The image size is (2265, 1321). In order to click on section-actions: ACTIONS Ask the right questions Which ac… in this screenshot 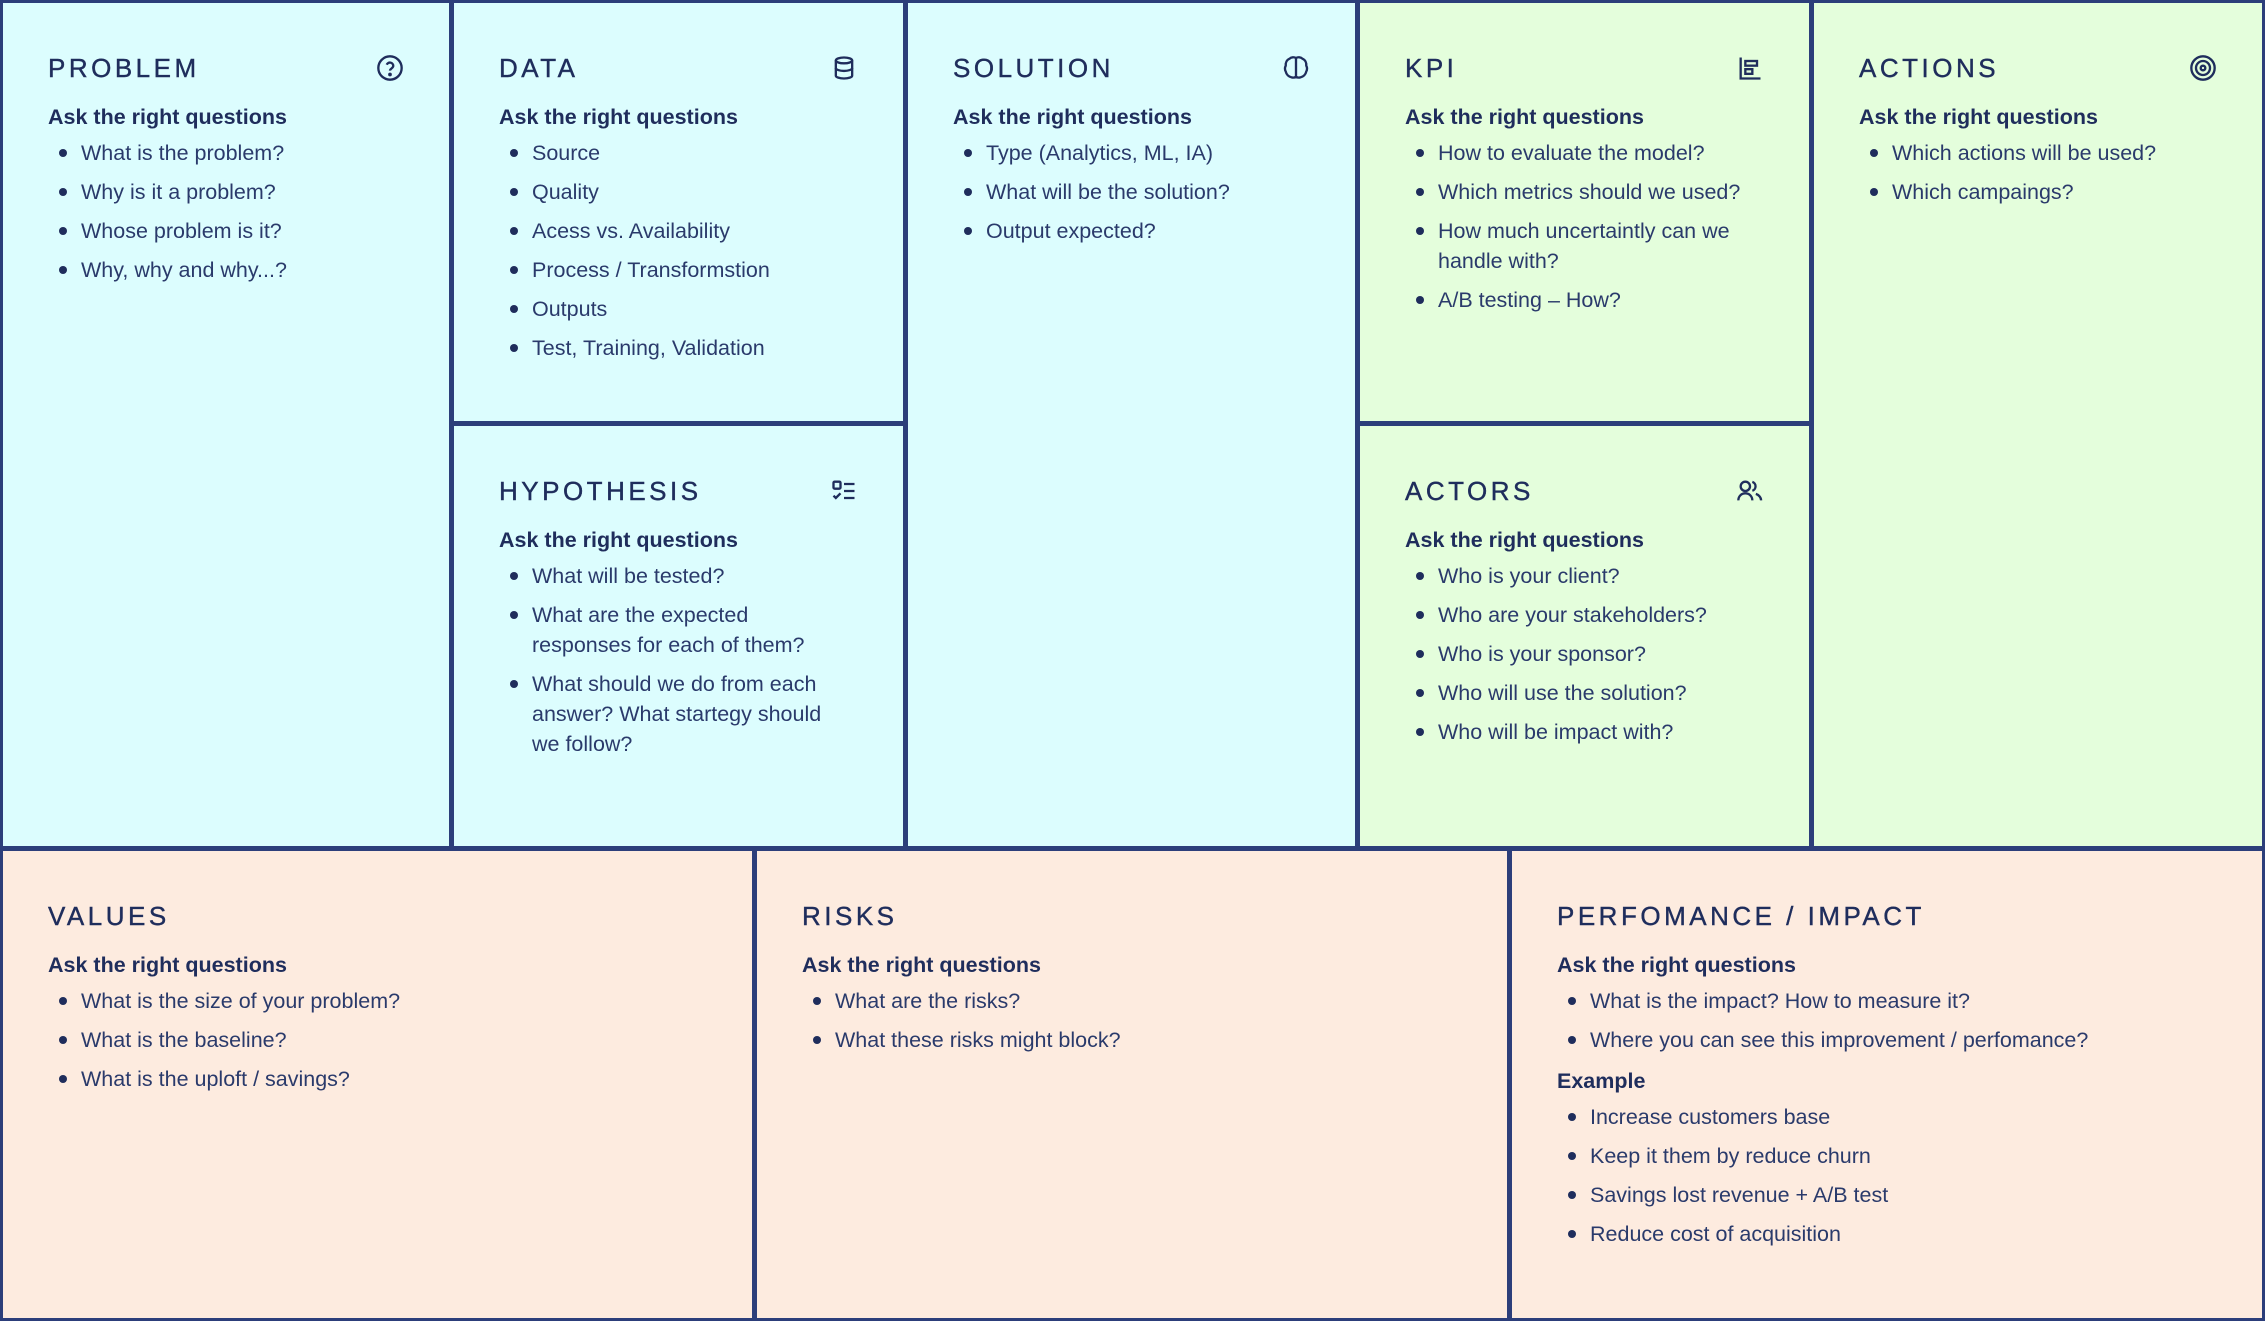, I will do `click(2038, 424)`.